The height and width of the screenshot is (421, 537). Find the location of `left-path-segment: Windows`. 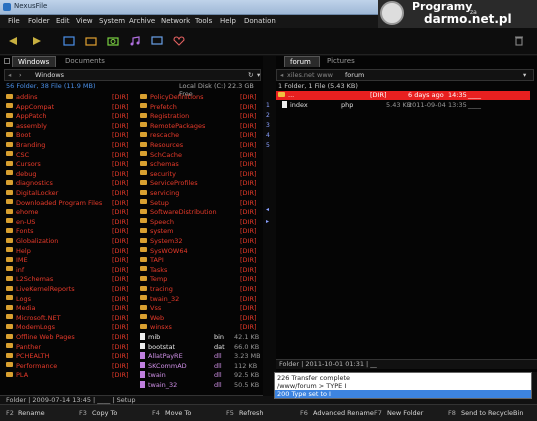

left-path-segment: Windows is located at coordinates (49, 75).